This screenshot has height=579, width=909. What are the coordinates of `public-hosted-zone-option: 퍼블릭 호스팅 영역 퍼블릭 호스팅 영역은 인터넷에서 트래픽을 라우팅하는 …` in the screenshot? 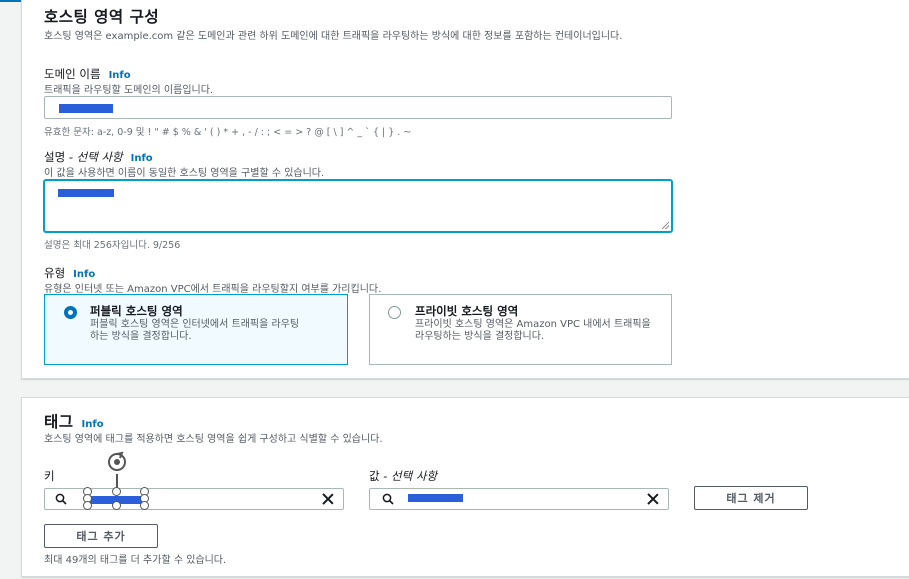 It's located at (196, 329).